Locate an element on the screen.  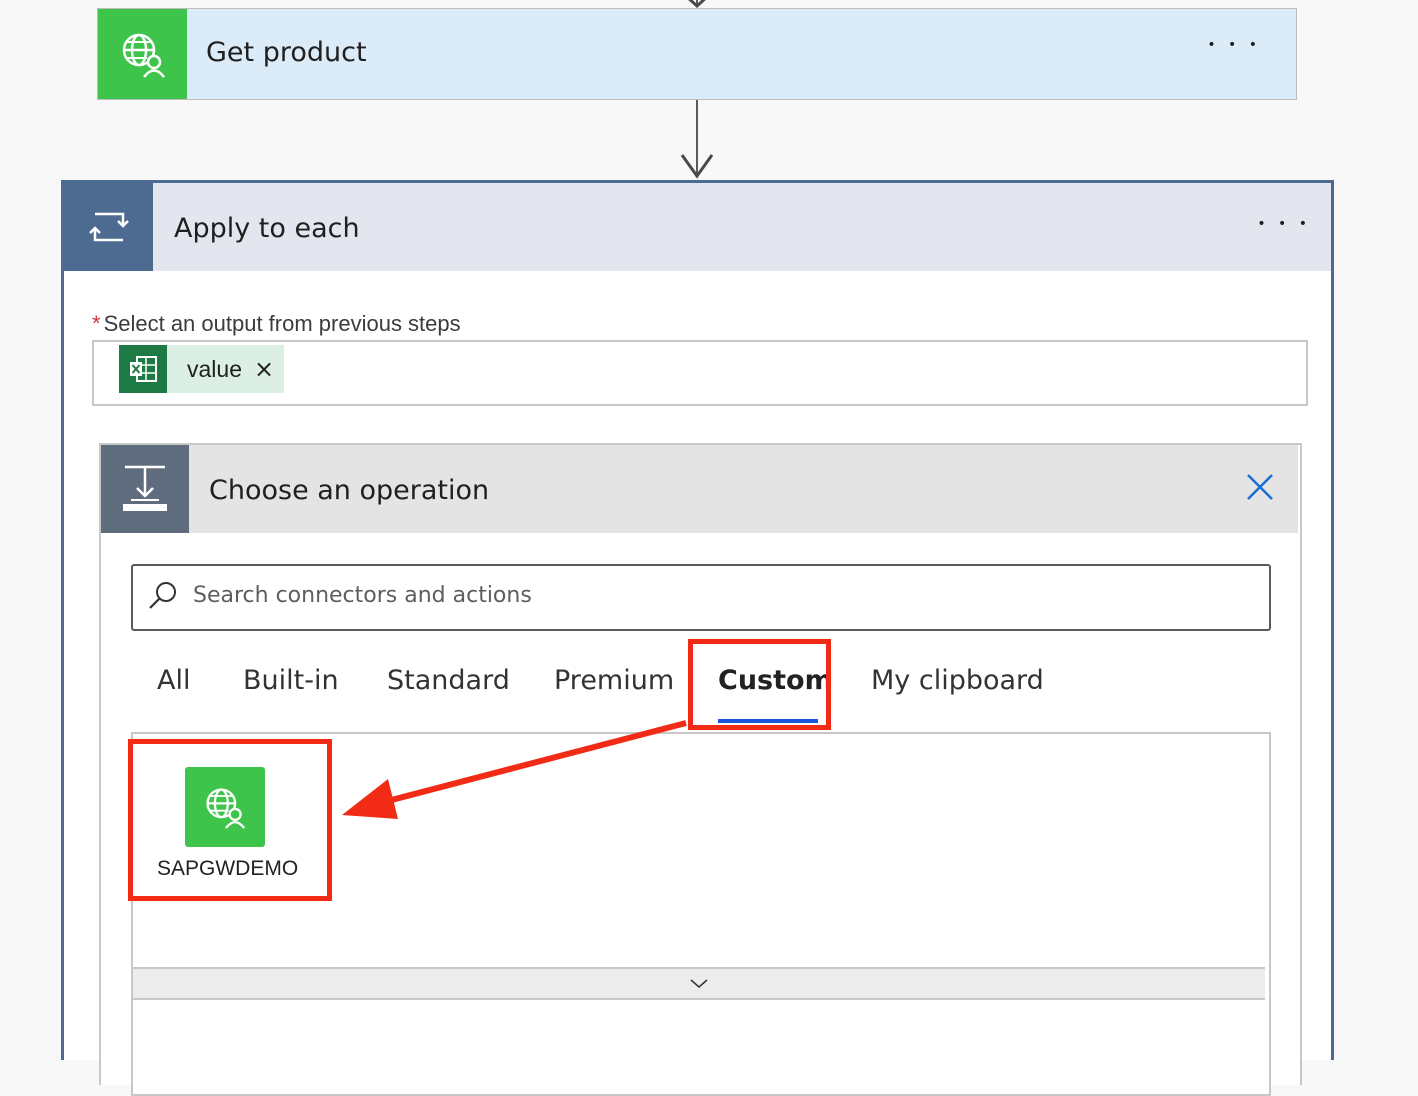
output-field-label: * Select an output from previous steps is located at coordinates (276, 324).